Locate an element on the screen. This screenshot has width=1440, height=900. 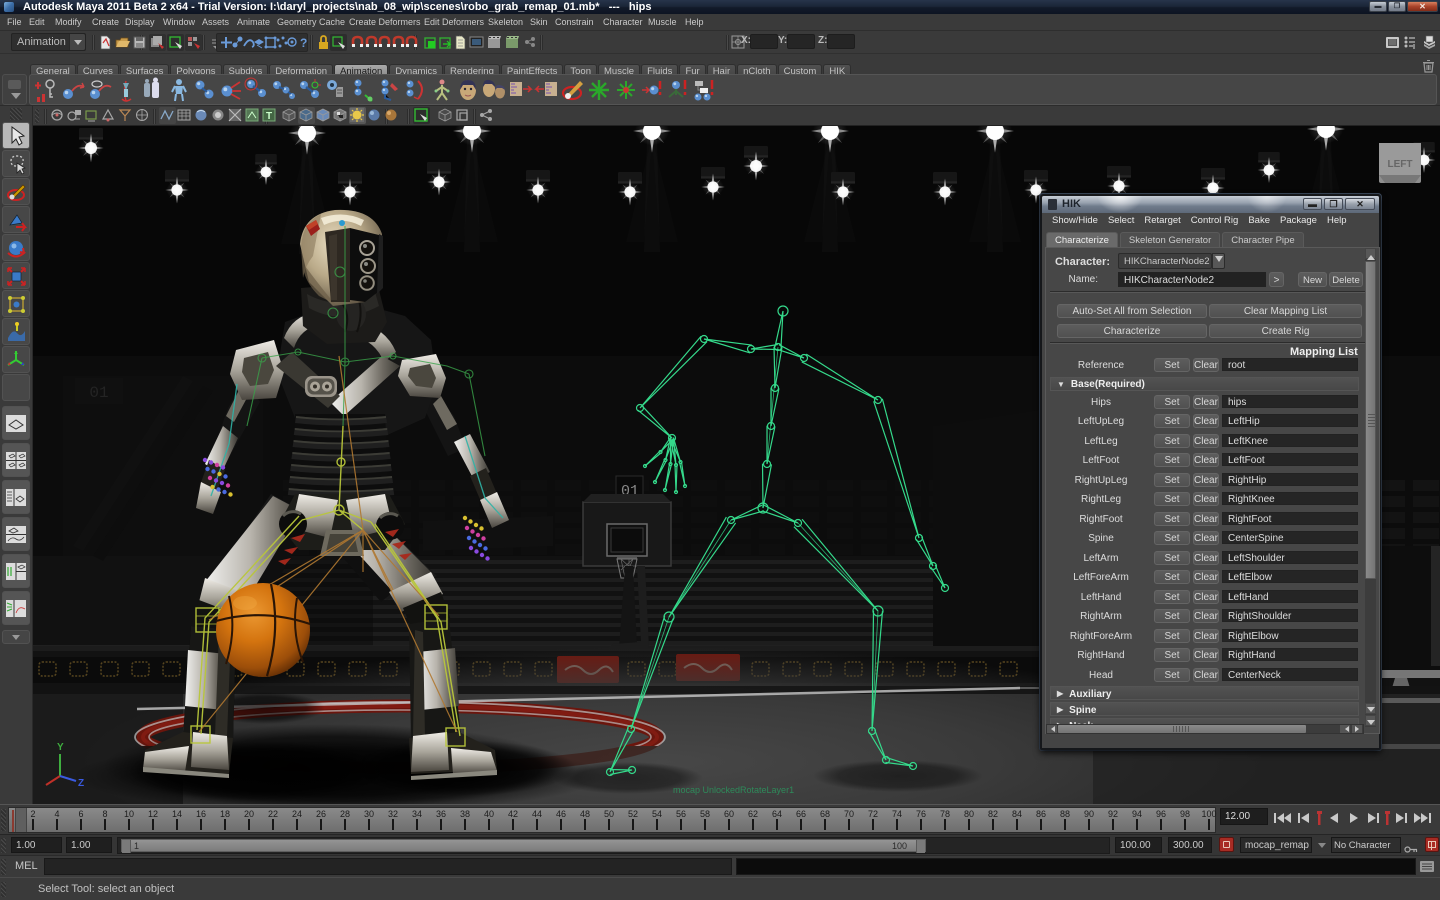
svg-text: LEFT is located at coordinates (1400, 164).